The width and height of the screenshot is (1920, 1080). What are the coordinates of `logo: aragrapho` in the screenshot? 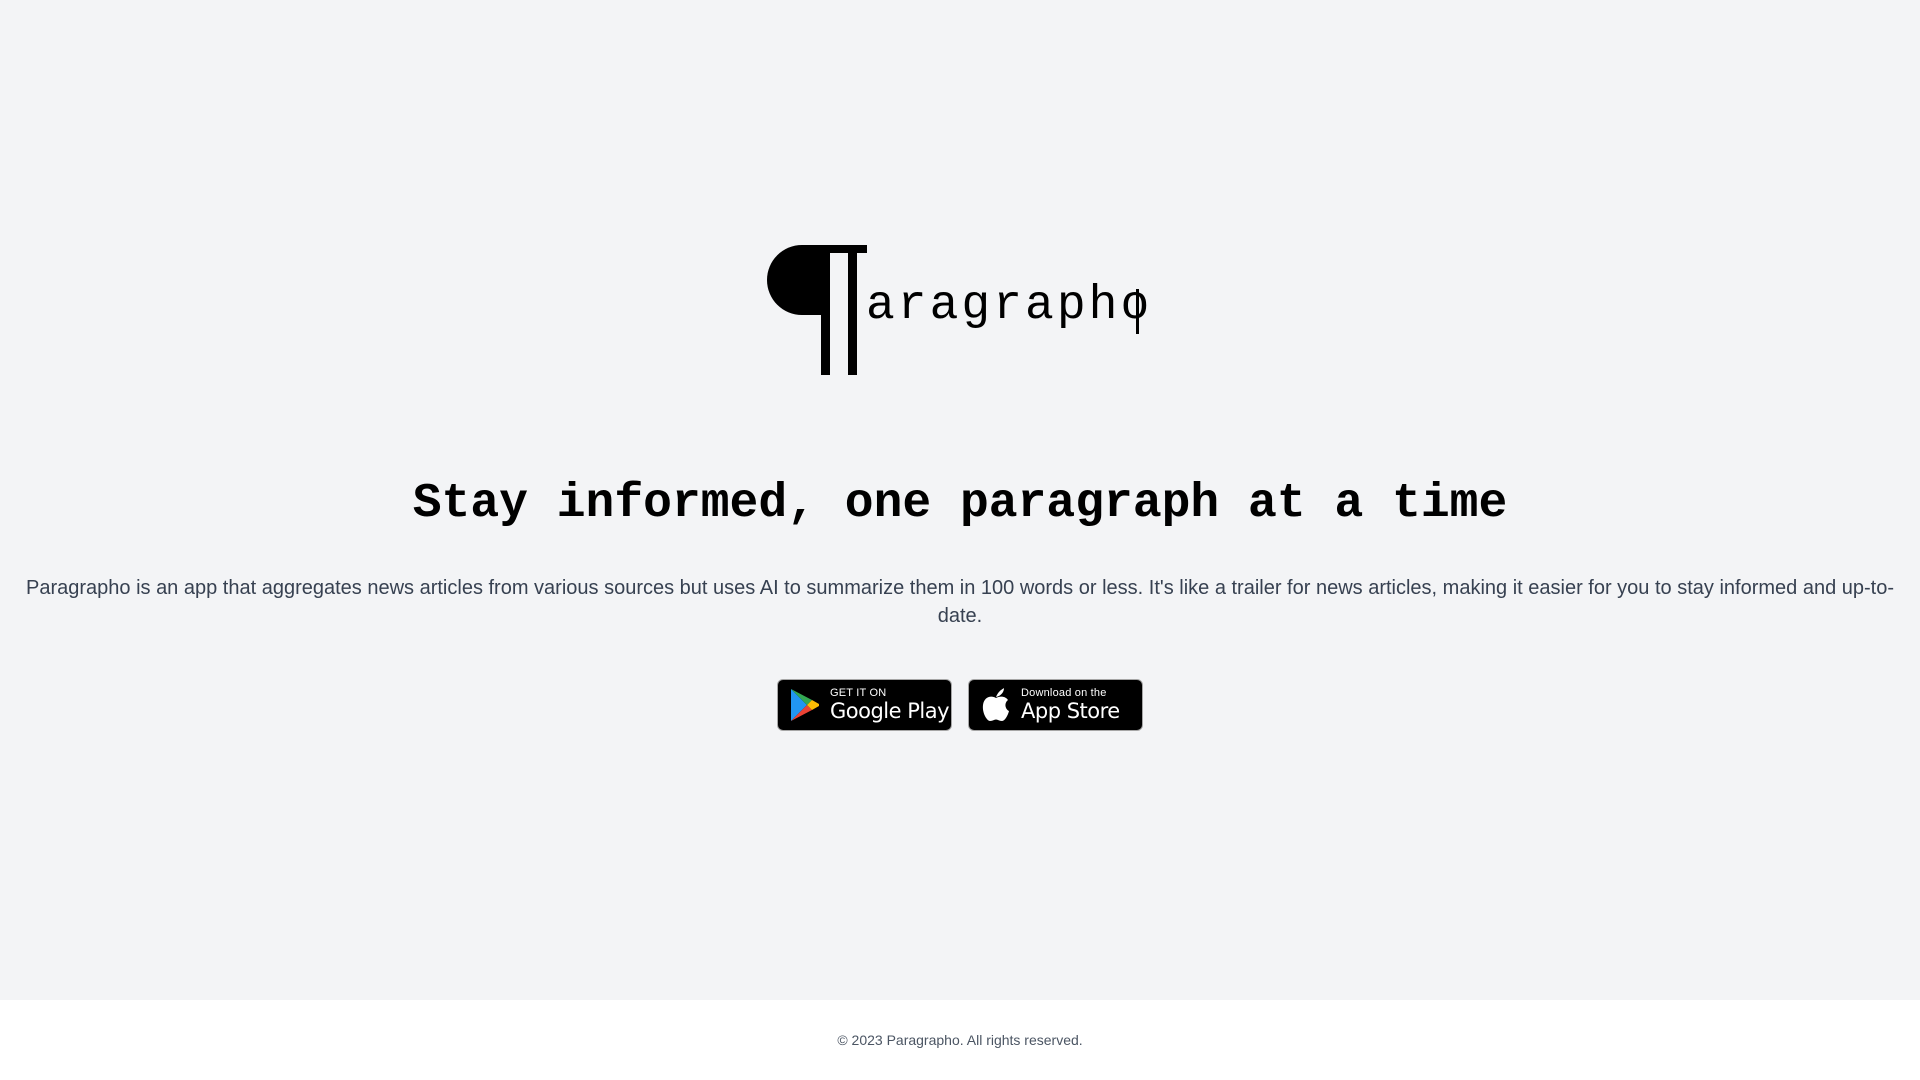 It's located at (959, 311).